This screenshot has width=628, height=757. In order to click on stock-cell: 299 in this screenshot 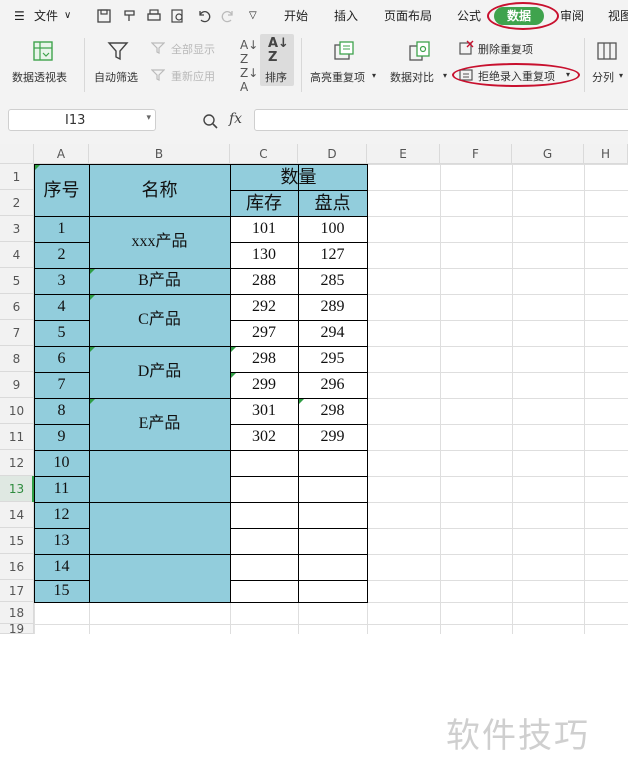, I will do `click(264, 385)`.